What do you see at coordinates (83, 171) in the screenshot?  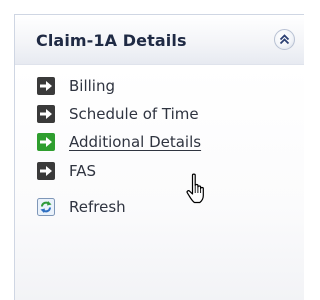 I see `item-label: FAS` at bounding box center [83, 171].